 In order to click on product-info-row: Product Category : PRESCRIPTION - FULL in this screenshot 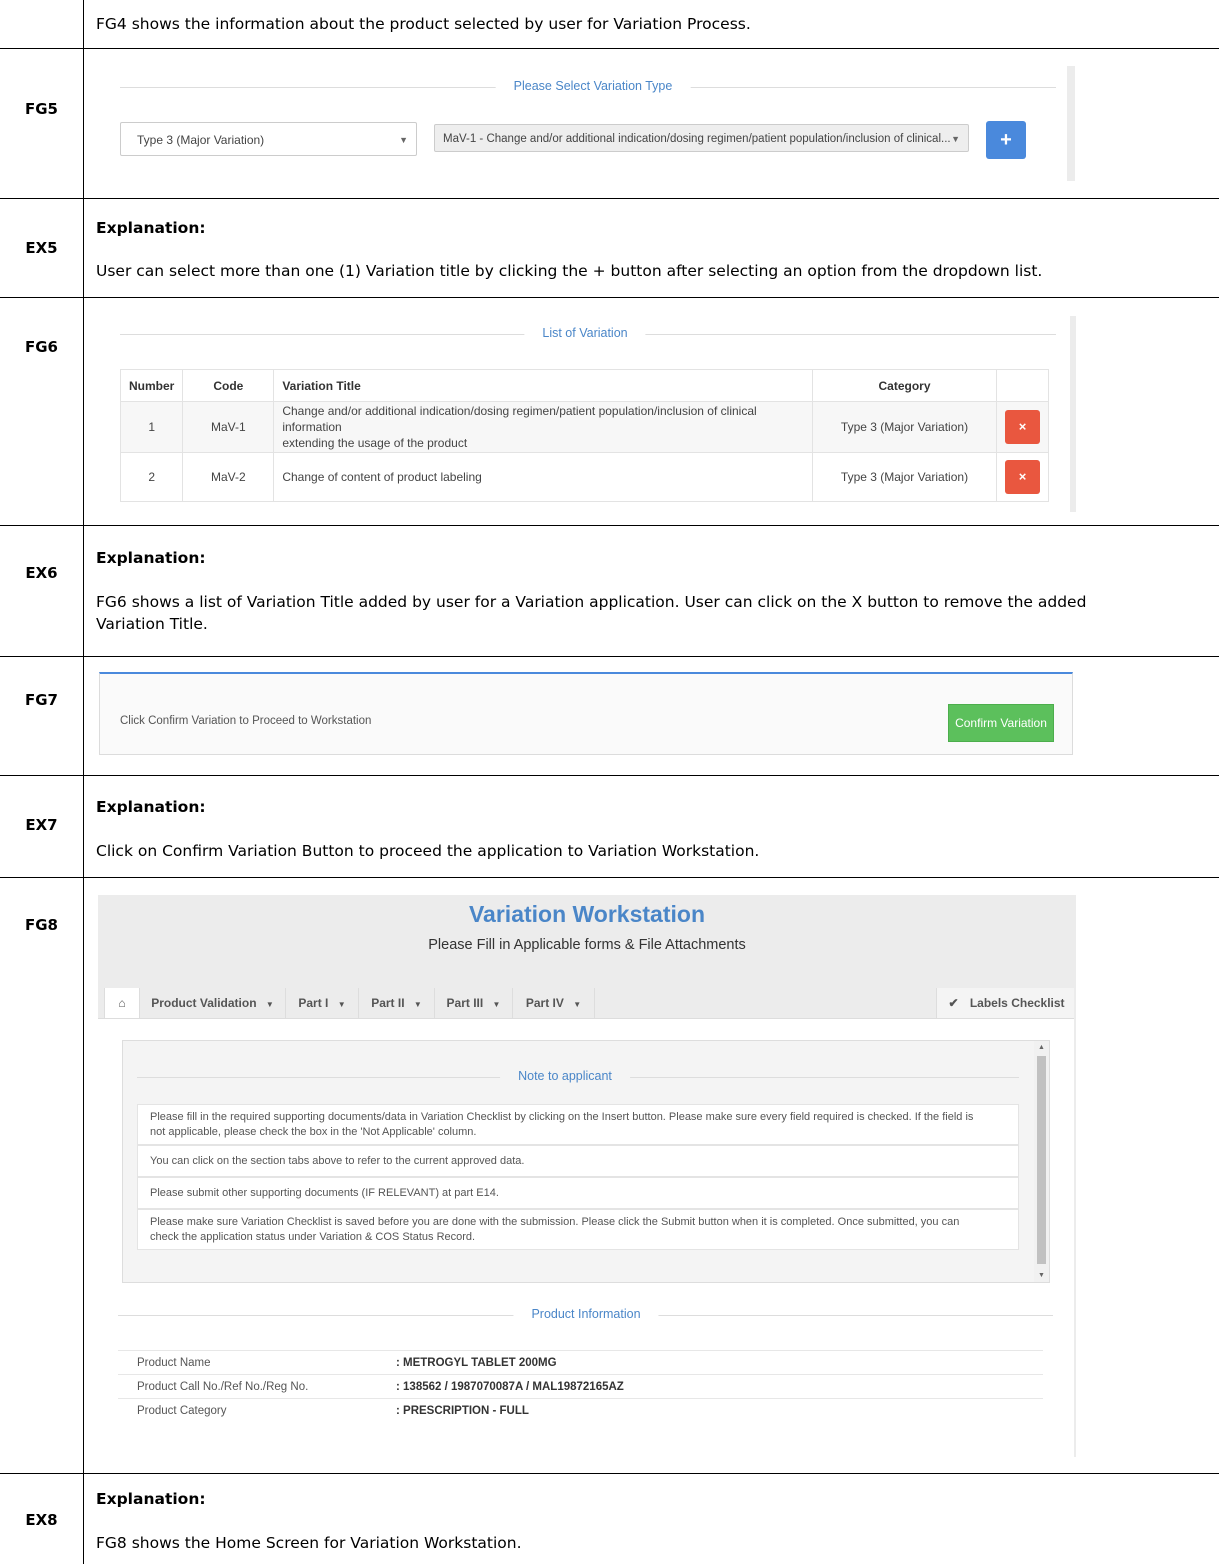, I will do `click(580, 1410)`.